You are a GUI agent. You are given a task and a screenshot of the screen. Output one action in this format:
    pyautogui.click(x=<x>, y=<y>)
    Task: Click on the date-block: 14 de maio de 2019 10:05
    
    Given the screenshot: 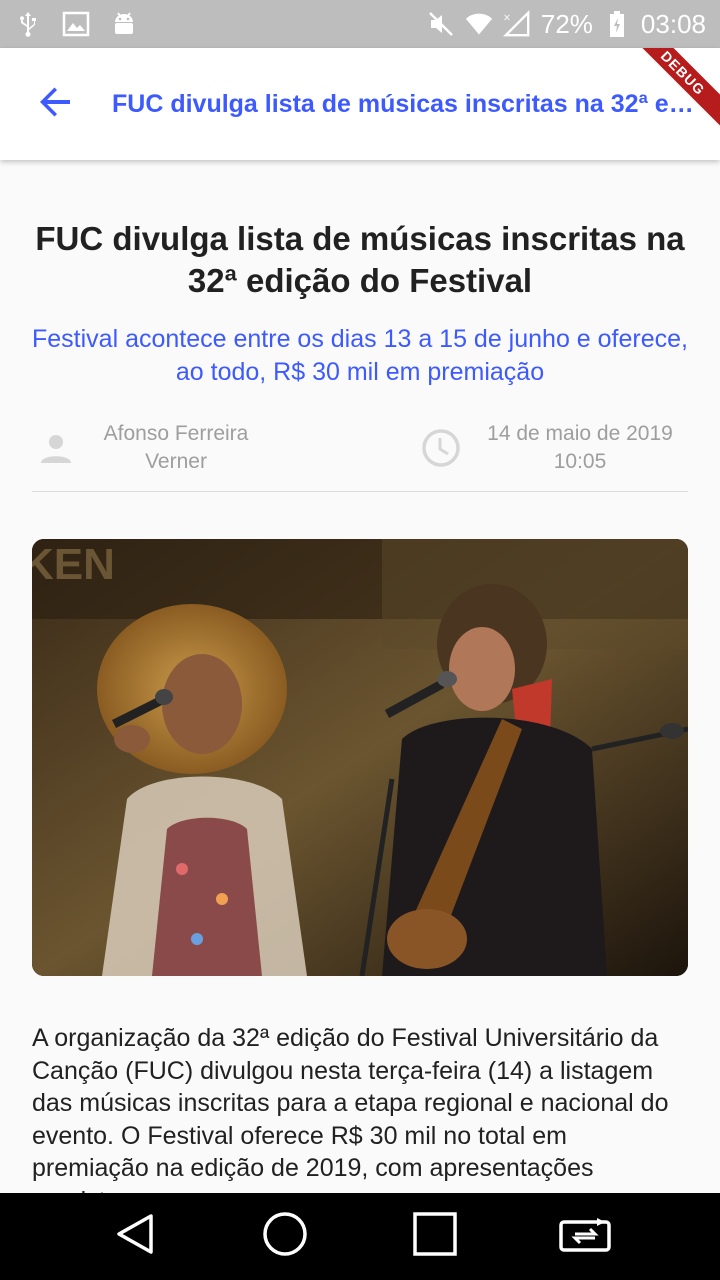 What is the action you would take?
    pyautogui.click(x=554, y=448)
    